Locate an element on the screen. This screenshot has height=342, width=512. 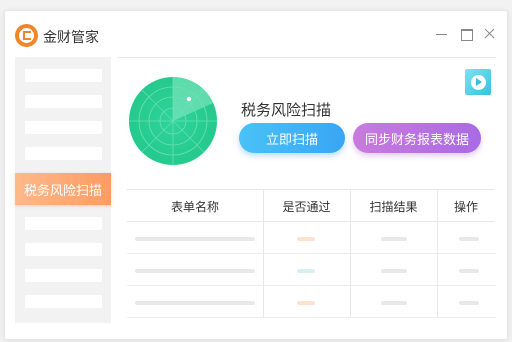
content-divider is located at coordinates (307, 57).